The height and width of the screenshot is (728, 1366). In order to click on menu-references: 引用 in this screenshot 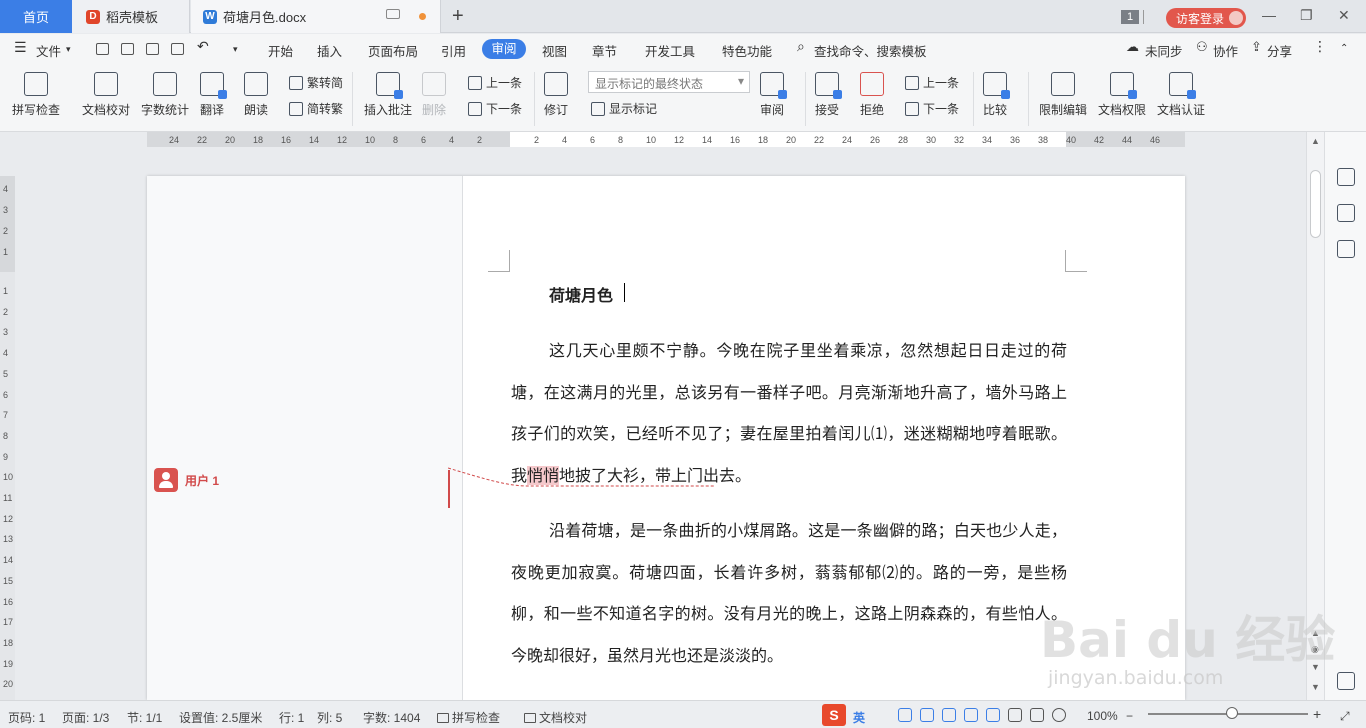, I will do `click(453, 50)`.